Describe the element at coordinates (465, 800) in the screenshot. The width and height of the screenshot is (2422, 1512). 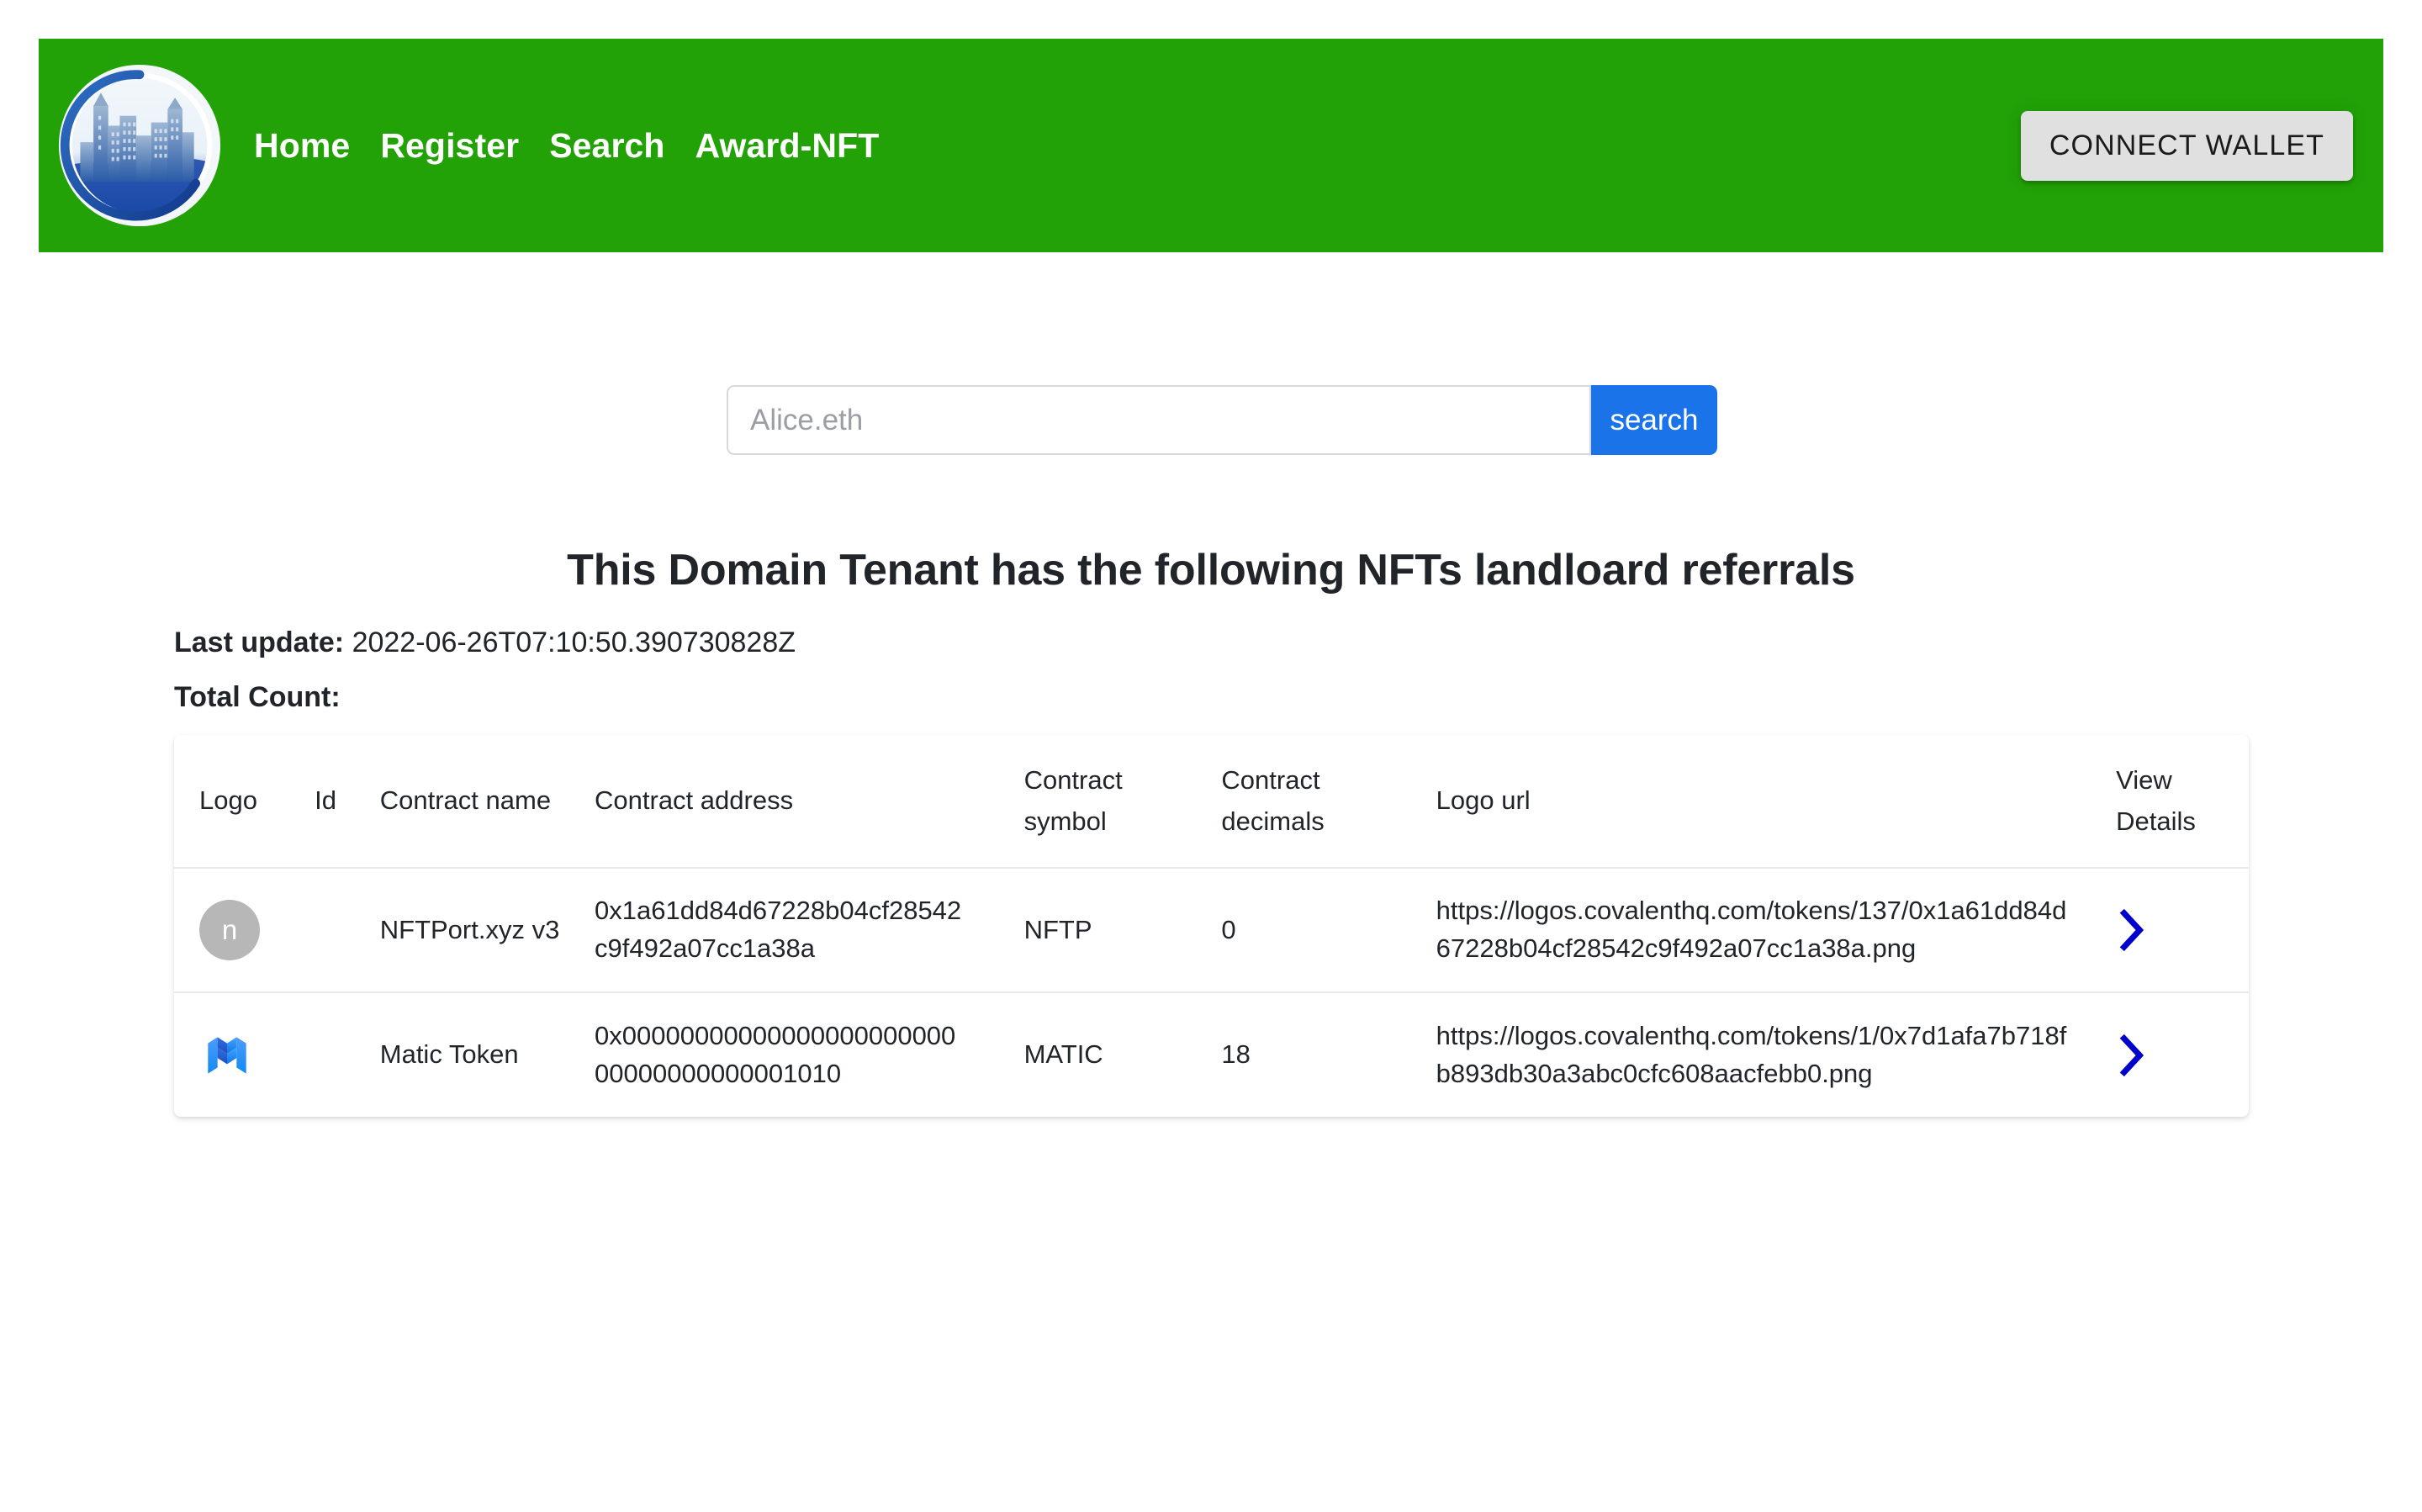
I see `column-header-contract-name: Contract name` at that location.